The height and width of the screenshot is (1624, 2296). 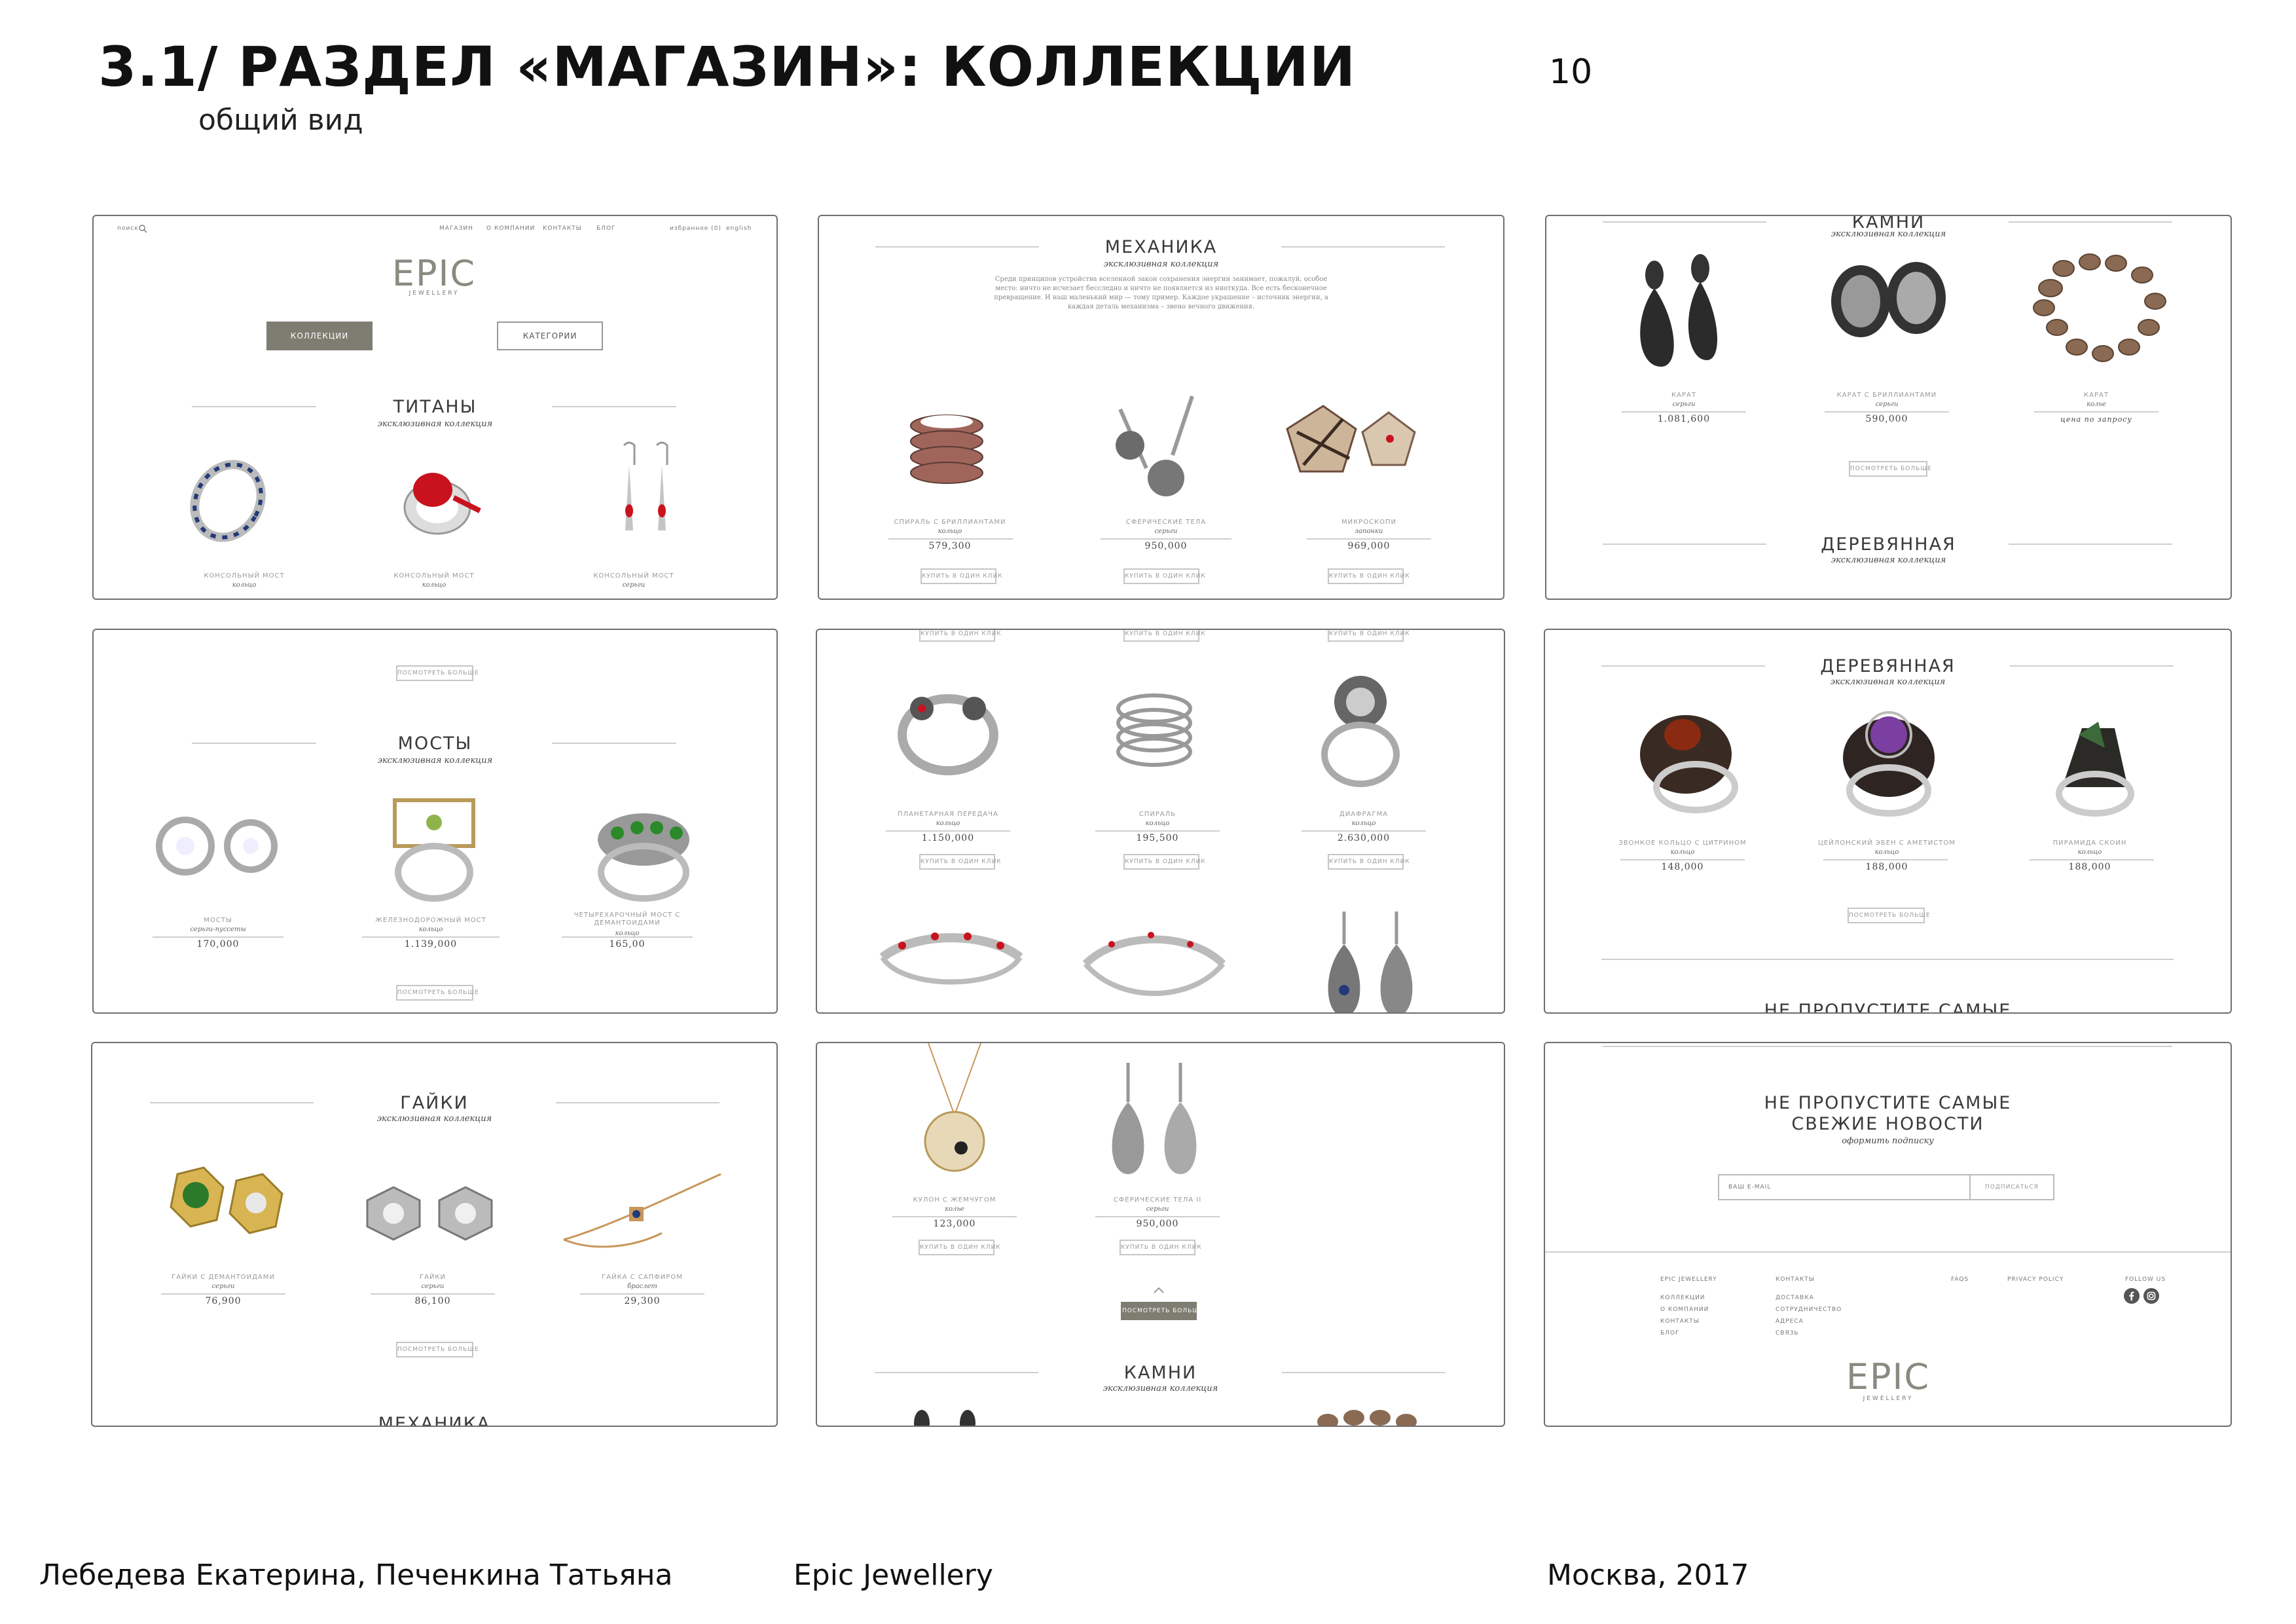 What do you see at coordinates (1158, 1290) in the screenshot?
I see `chevron-up-icon` at bounding box center [1158, 1290].